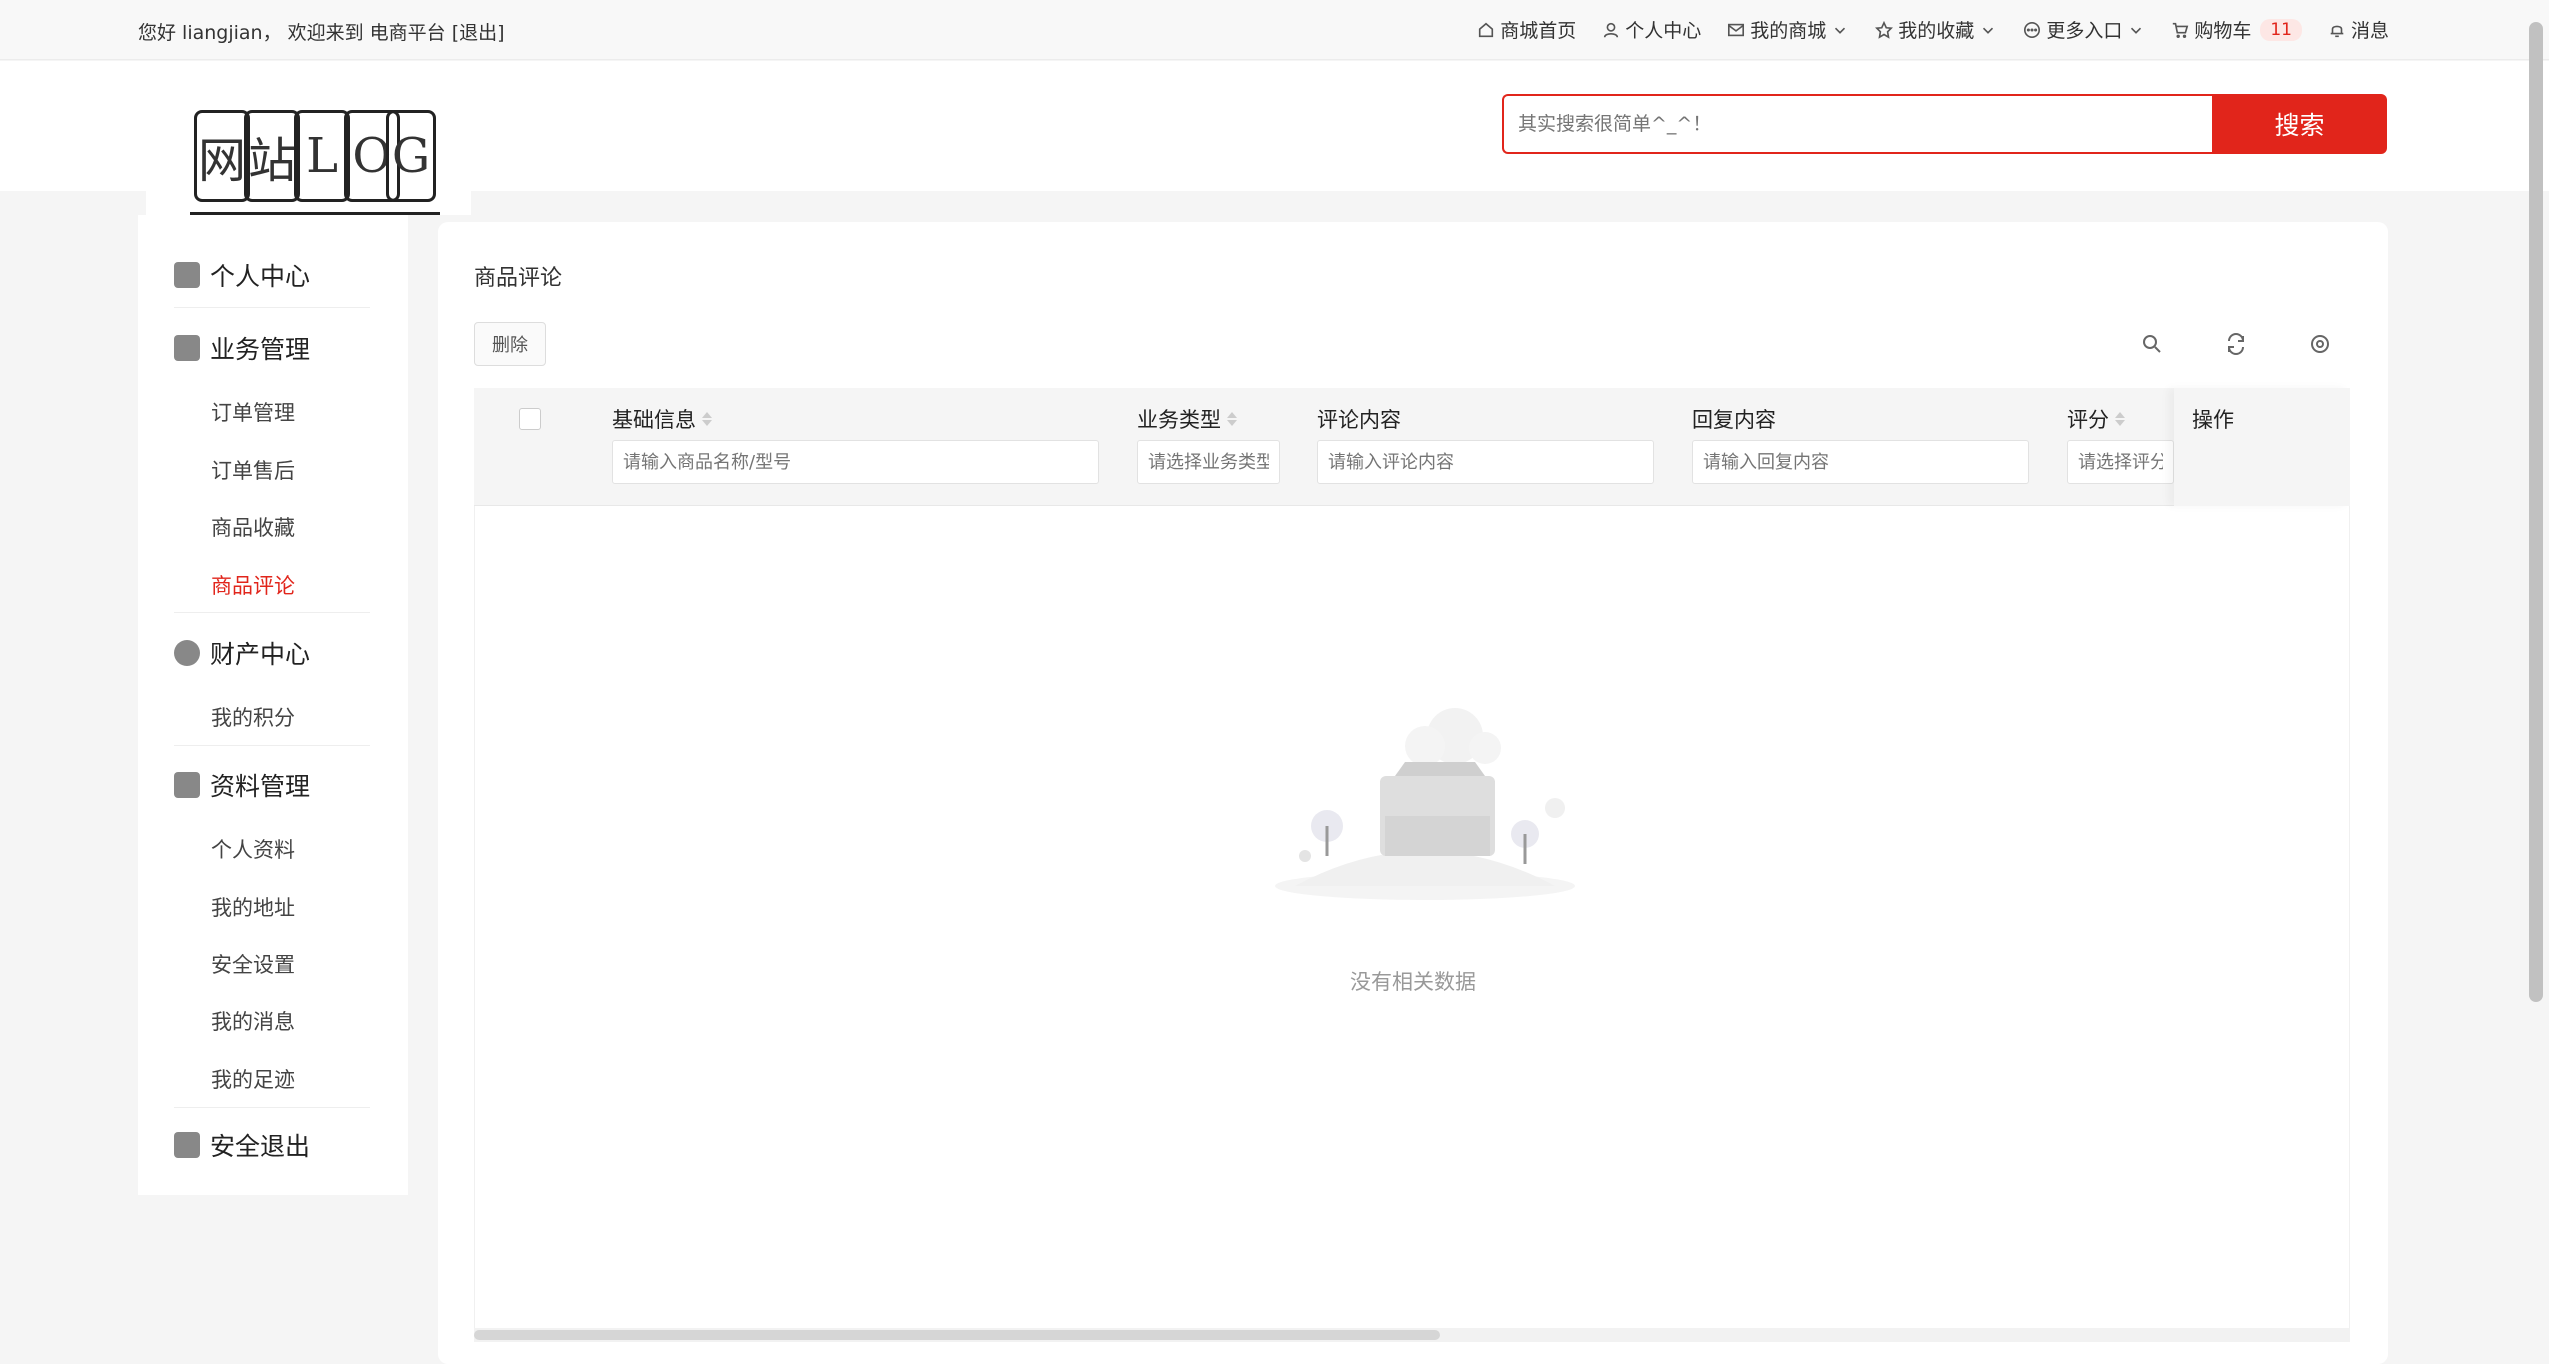 The height and width of the screenshot is (1364, 2549). I want to click on sidebar-group-logout: 安全退出, so click(242, 1145).